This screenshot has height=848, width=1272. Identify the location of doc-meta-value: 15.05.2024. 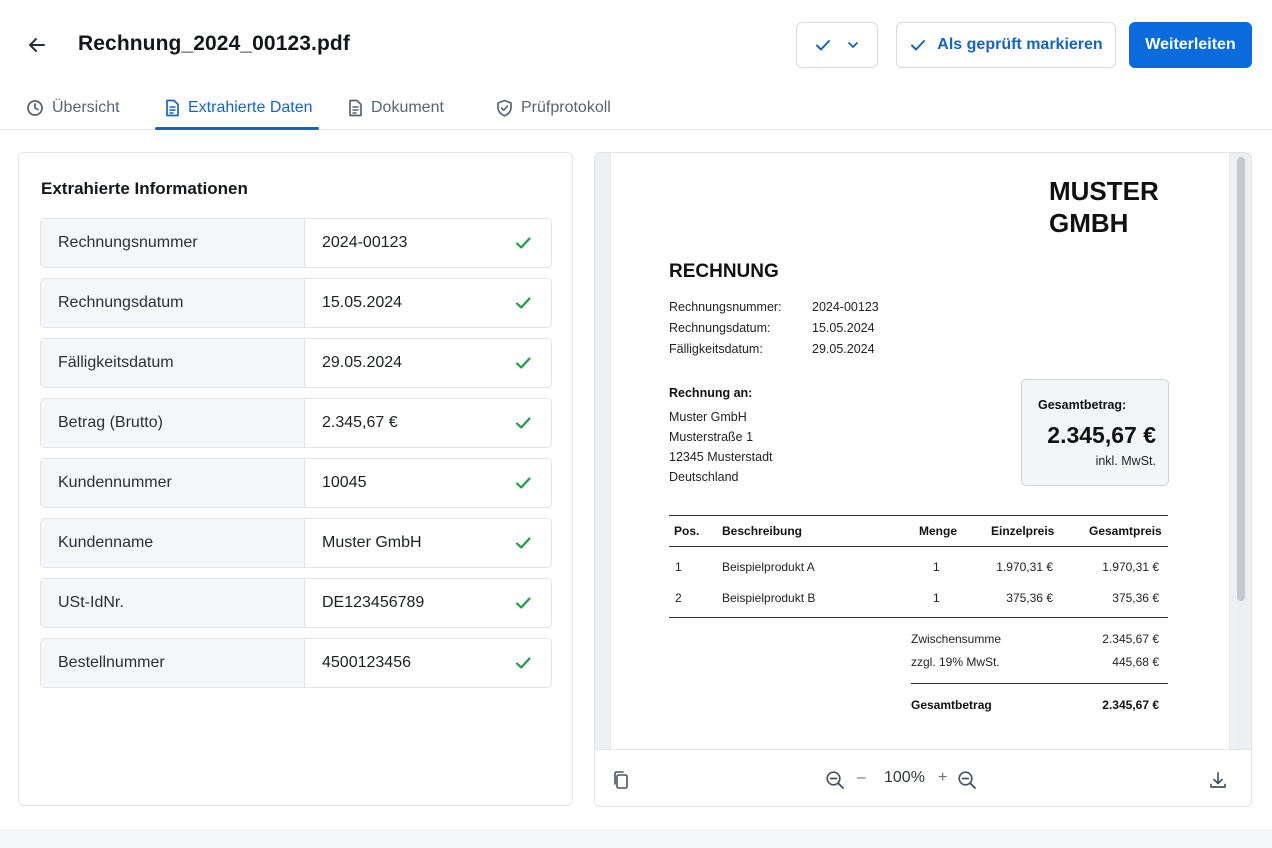
(843, 328).